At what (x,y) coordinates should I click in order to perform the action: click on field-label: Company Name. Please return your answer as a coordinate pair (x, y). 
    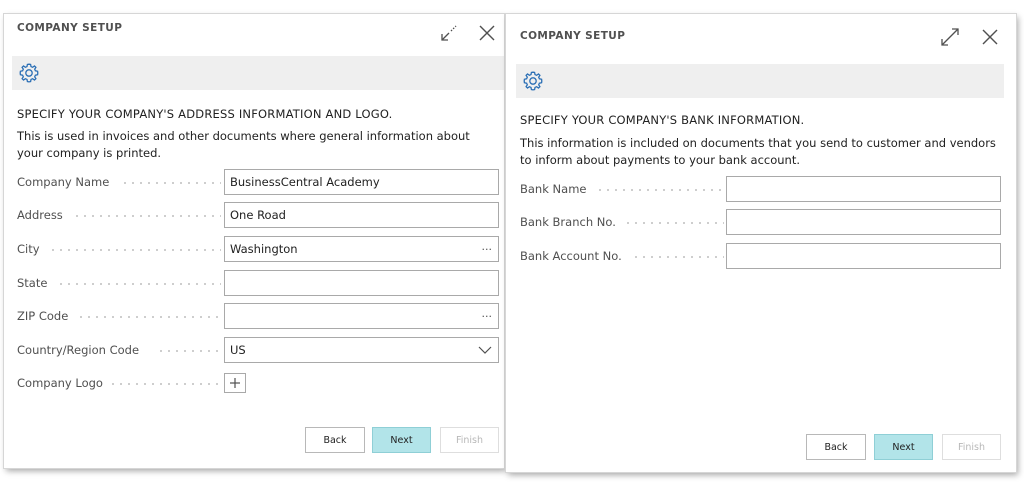
    Looking at the image, I should click on (63, 182).